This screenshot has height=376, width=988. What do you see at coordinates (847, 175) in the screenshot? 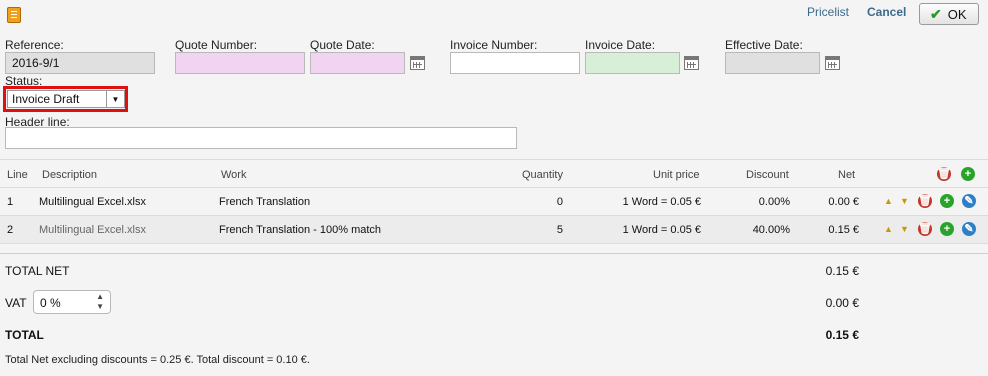
I see `col-net: Net` at bounding box center [847, 175].